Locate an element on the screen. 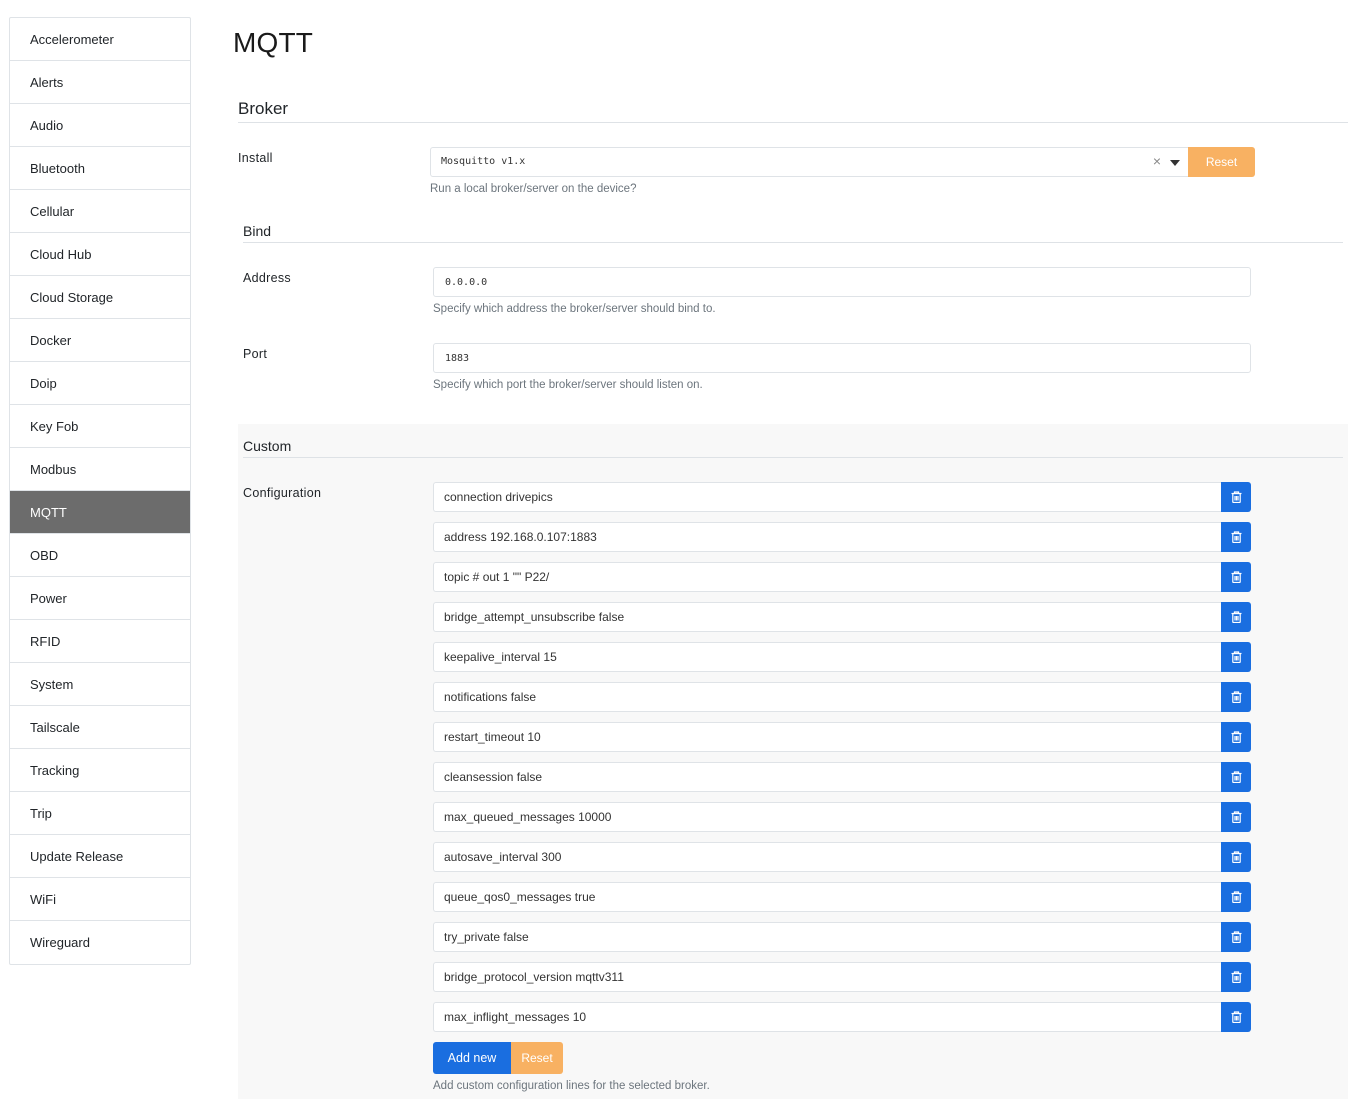 This screenshot has width=1356, height=1099. sidebar-item-wireguard: Wireguard is located at coordinates (100, 942).